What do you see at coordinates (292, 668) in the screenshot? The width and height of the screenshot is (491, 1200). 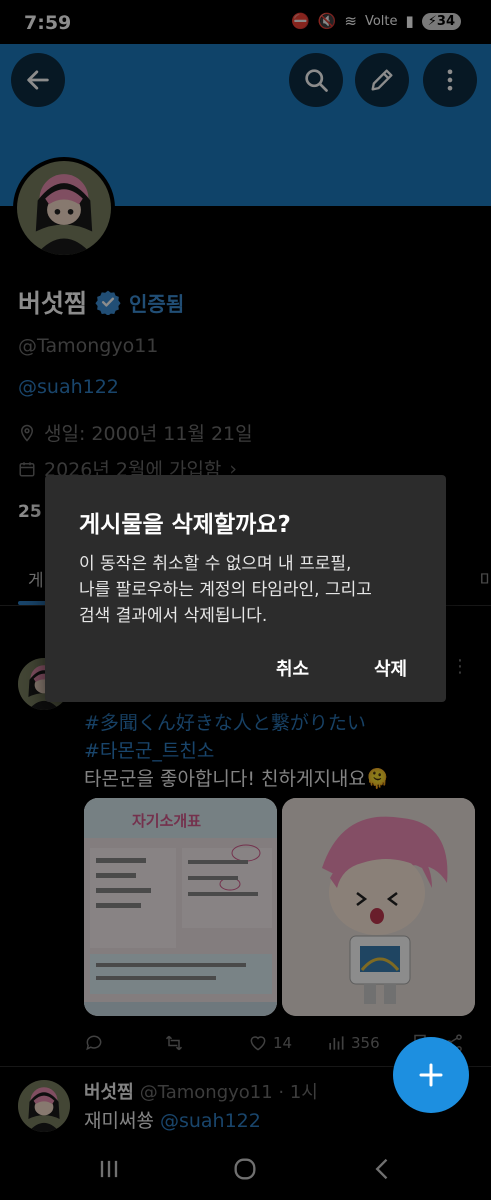 I see `cancel-button: 취소` at bounding box center [292, 668].